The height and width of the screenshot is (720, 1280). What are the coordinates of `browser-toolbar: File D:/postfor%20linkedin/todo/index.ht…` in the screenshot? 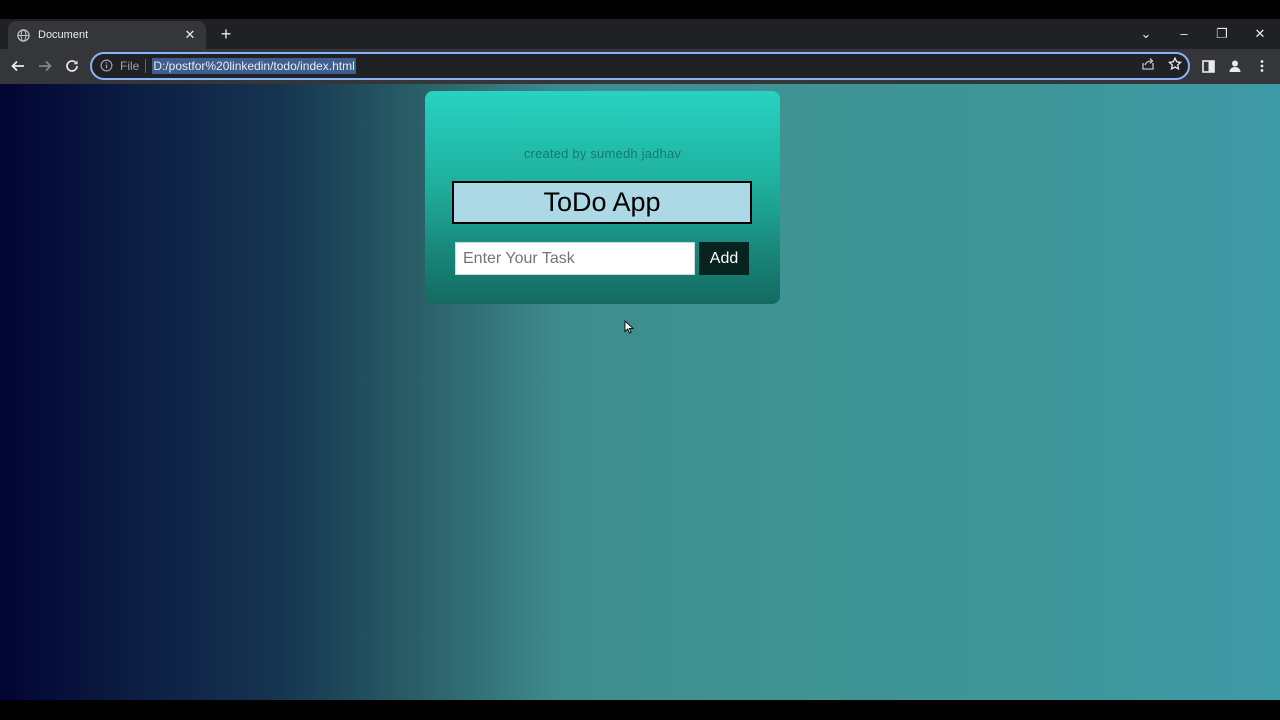 It's located at (640, 66).